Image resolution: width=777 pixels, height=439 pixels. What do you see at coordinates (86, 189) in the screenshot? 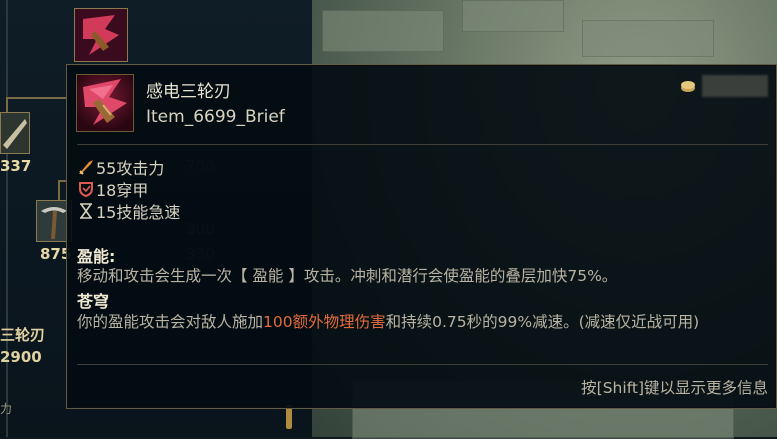
I see `armor-penetration-icon` at bounding box center [86, 189].